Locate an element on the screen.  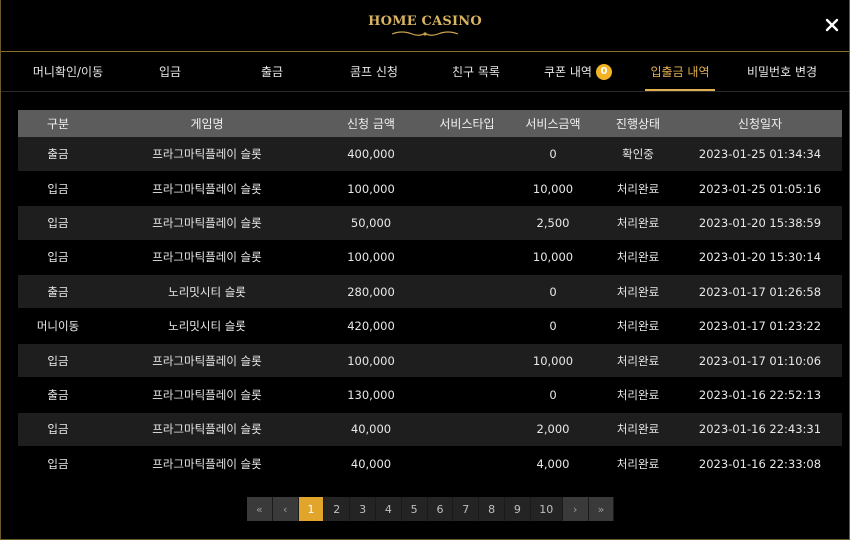
page-button-10: 10 is located at coordinates (547, 509).